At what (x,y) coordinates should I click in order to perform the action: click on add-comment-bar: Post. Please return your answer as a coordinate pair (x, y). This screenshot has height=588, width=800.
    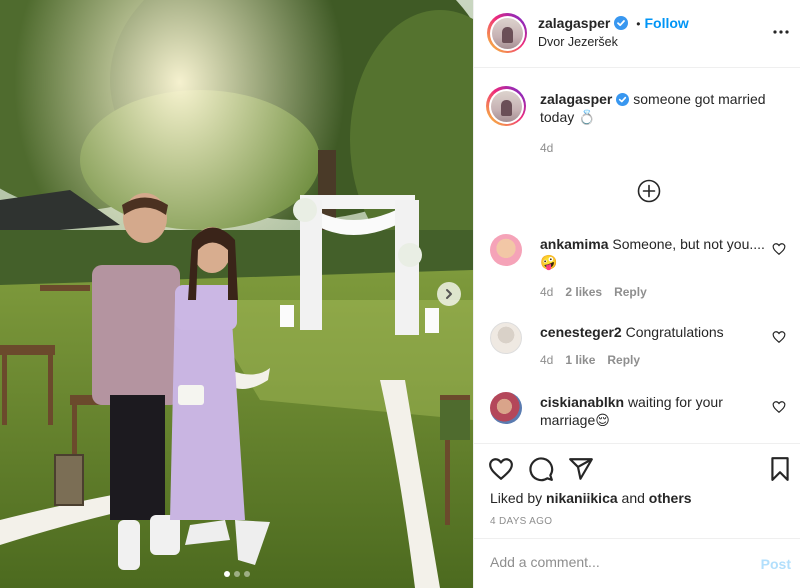
    Looking at the image, I should click on (637, 563).